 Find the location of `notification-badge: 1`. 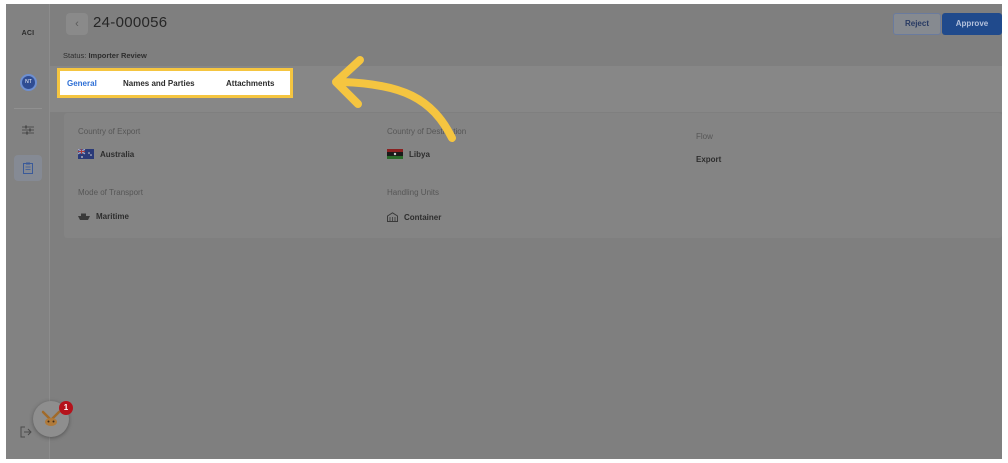

notification-badge: 1 is located at coordinates (66, 408).